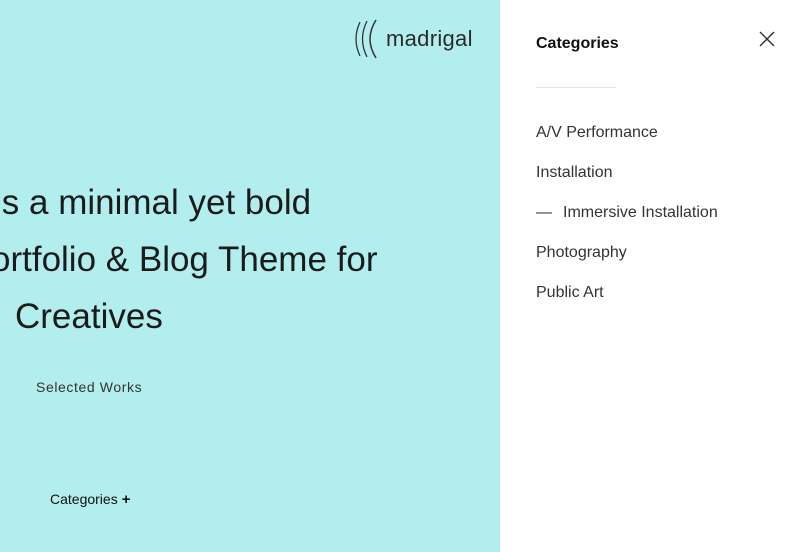 The width and height of the screenshot is (800, 552). I want to click on category-label: Immersive Installation, so click(640, 212).